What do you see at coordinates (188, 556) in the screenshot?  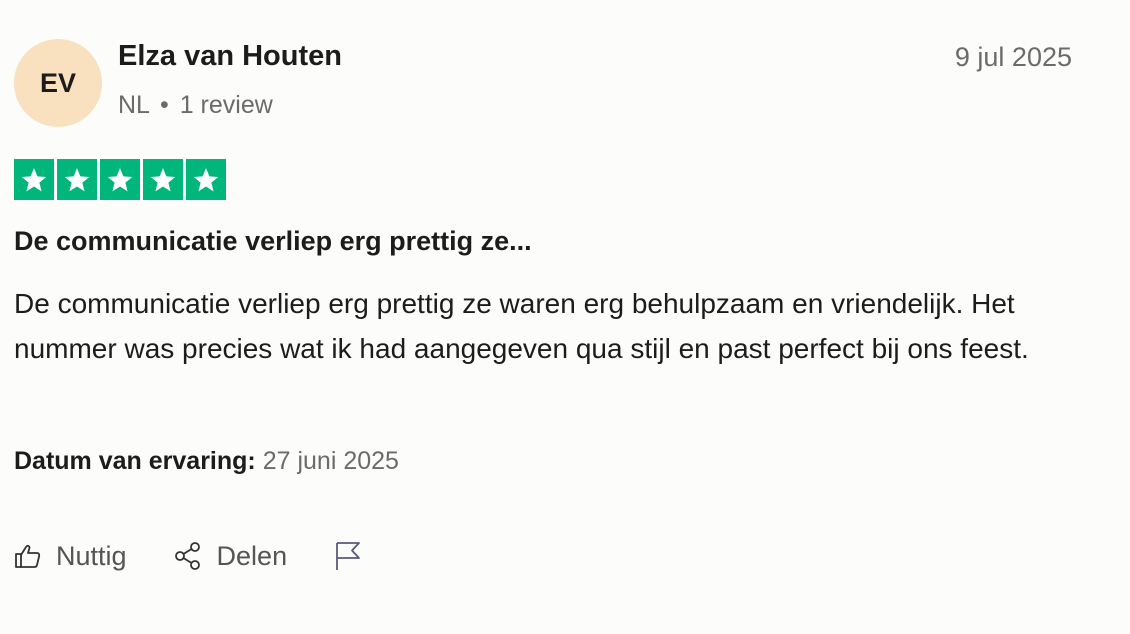 I see `share-icon` at bounding box center [188, 556].